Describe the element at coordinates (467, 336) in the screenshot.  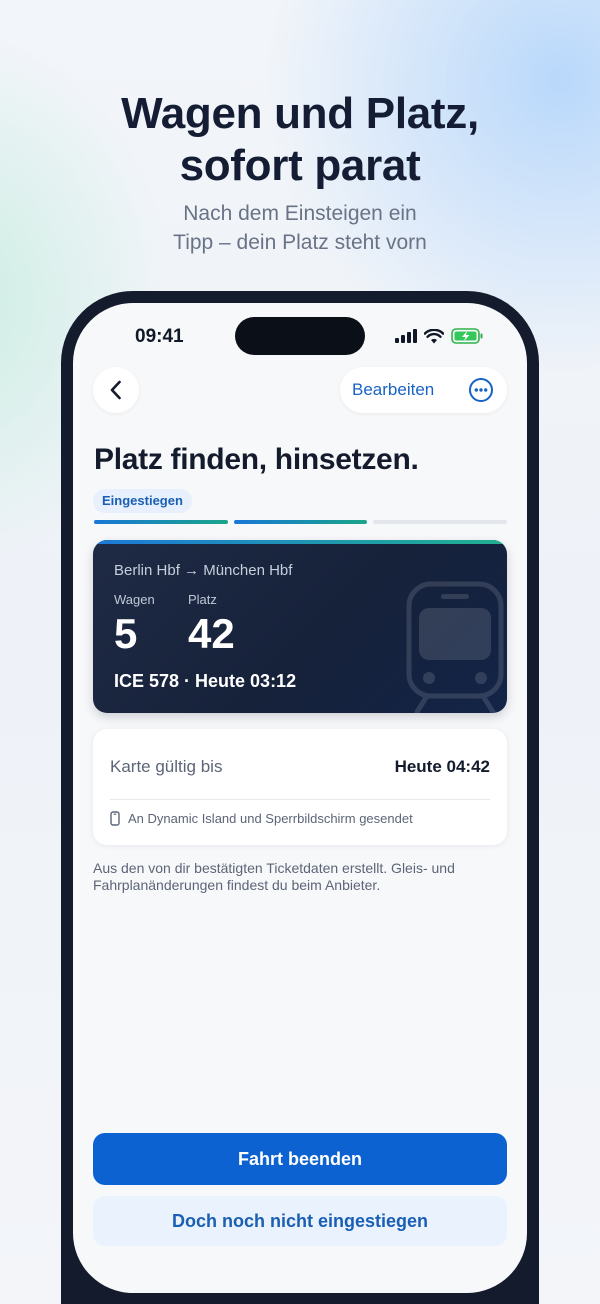
I see `battery-charging-icon` at that location.